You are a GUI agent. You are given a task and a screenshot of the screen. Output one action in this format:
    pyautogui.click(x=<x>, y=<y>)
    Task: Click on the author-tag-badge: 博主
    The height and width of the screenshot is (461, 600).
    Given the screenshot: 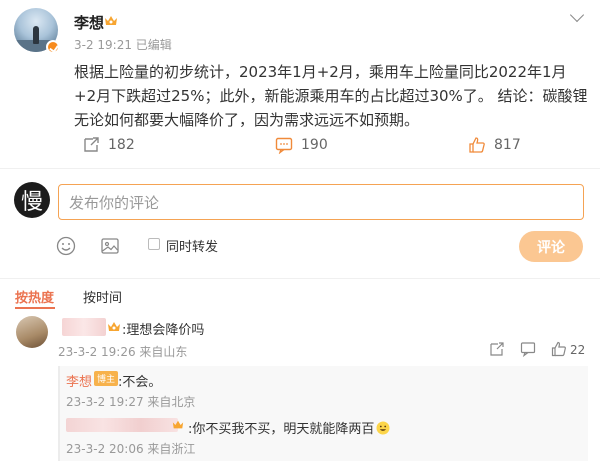 What is the action you would take?
    pyautogui.click(x=106, y=378)
    